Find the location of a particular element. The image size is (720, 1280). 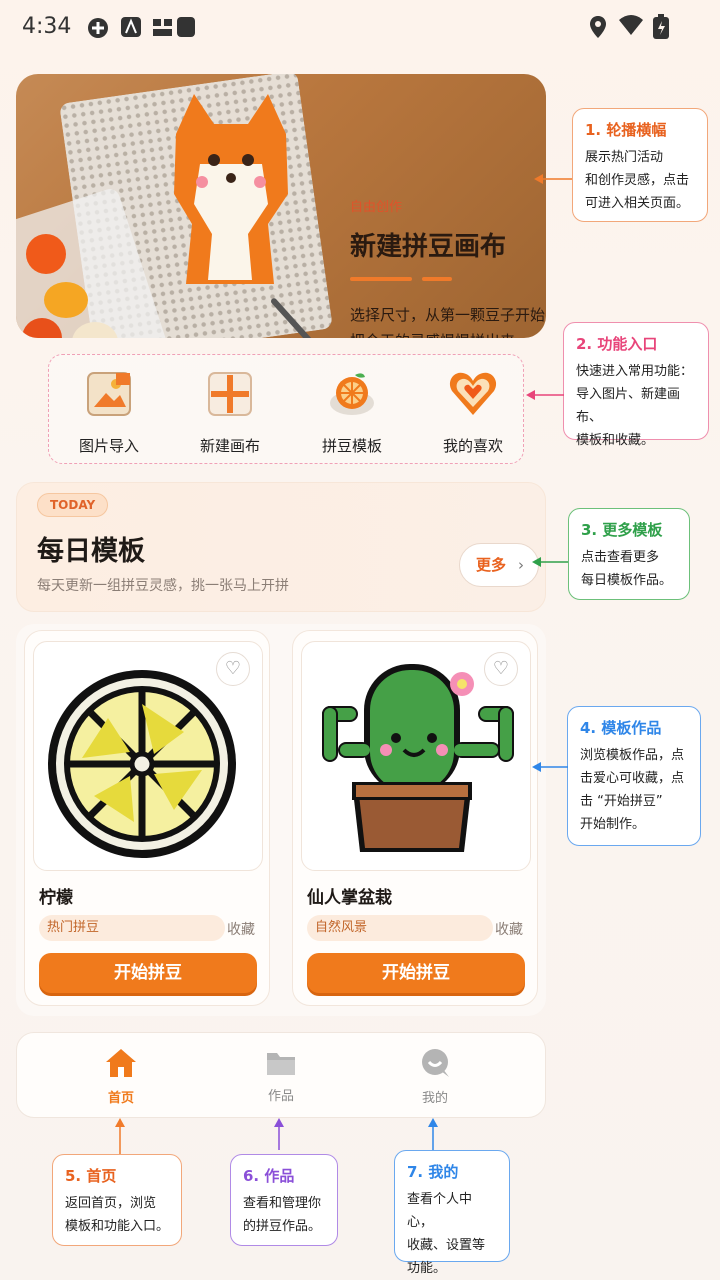

location-icon is located at coordinates (598, 27).